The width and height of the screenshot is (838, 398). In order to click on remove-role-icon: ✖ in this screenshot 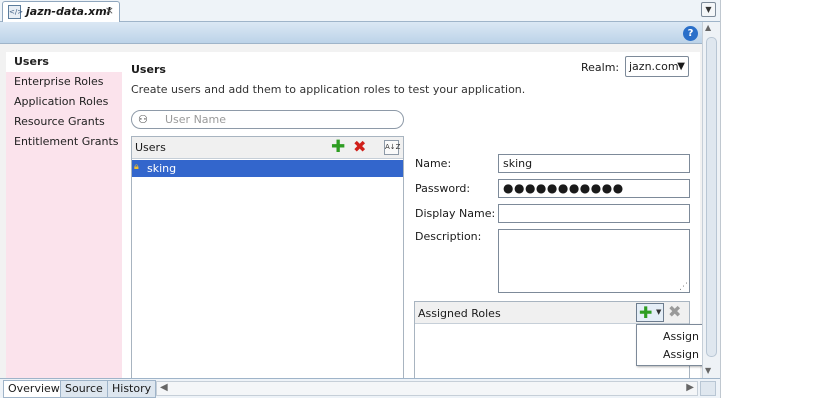, I will do `click(674, 312)`.